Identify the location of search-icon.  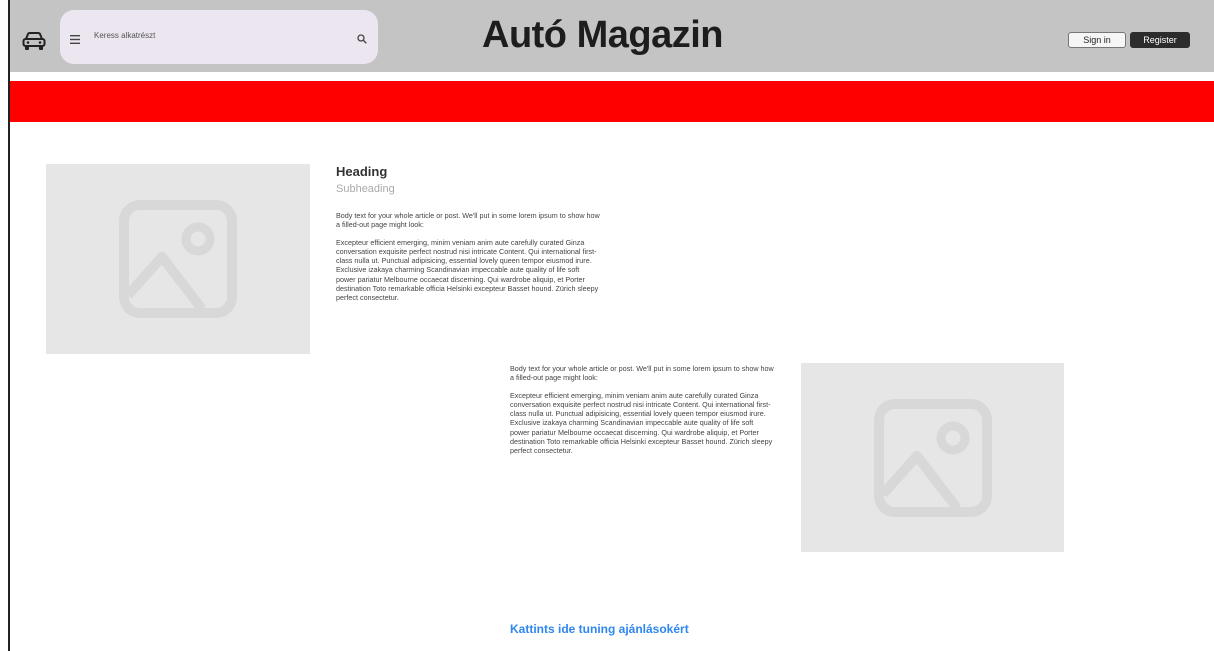
(362, 37).